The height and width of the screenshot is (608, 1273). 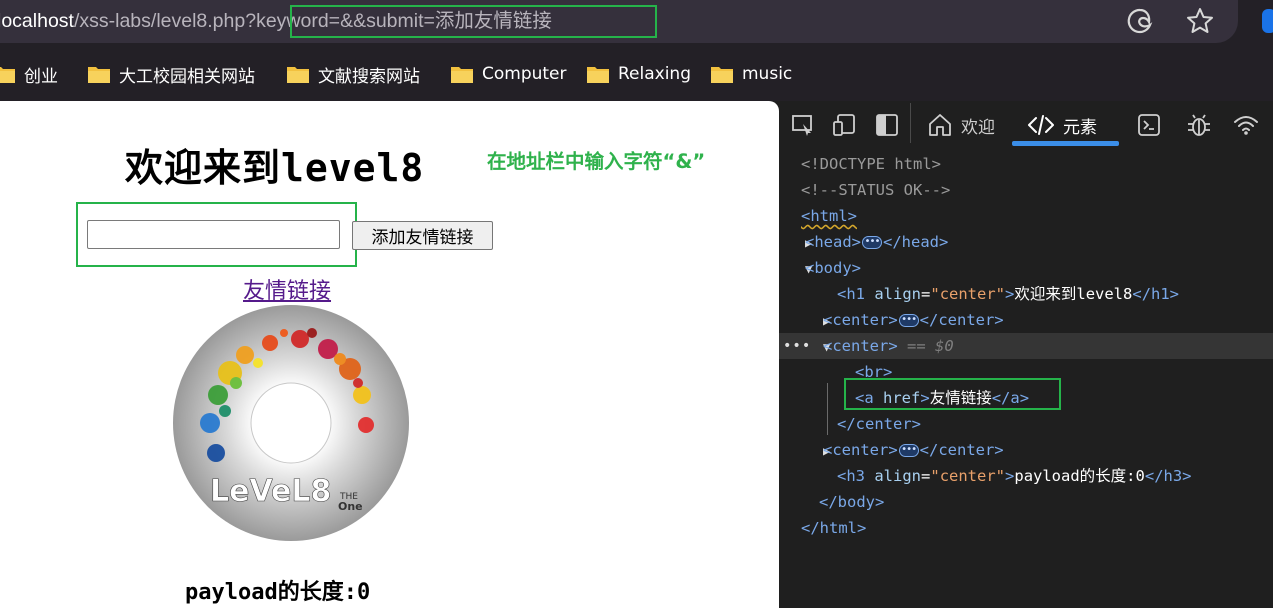 I want to click on devtools-toolbar: 欢迎 元素, so click(x=1026, y=125).